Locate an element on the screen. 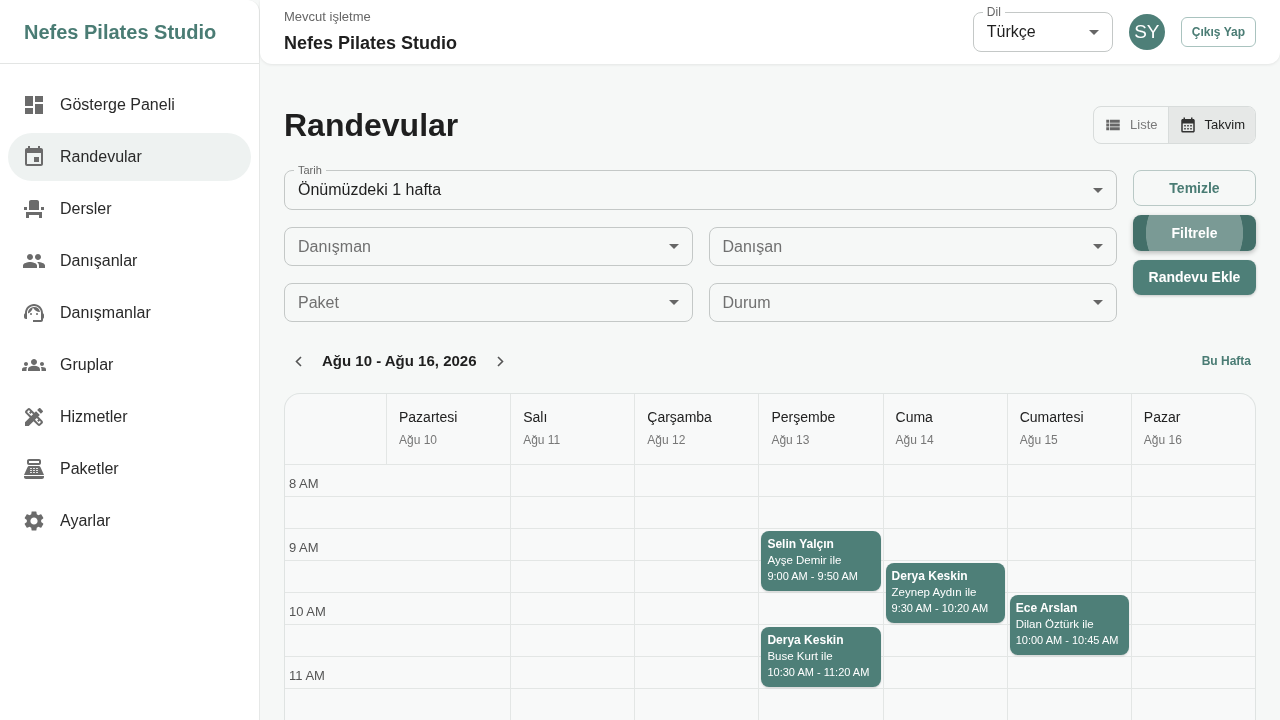 Image resolution: width=1280 pixels, height=720 pixels. select-field: Danışan is located at coordinates (912, 246).